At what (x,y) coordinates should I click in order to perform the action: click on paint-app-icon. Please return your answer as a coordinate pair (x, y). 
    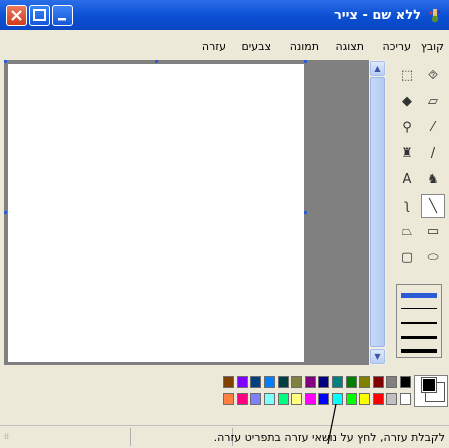
    Looking at the image, I should click on (435, 16).